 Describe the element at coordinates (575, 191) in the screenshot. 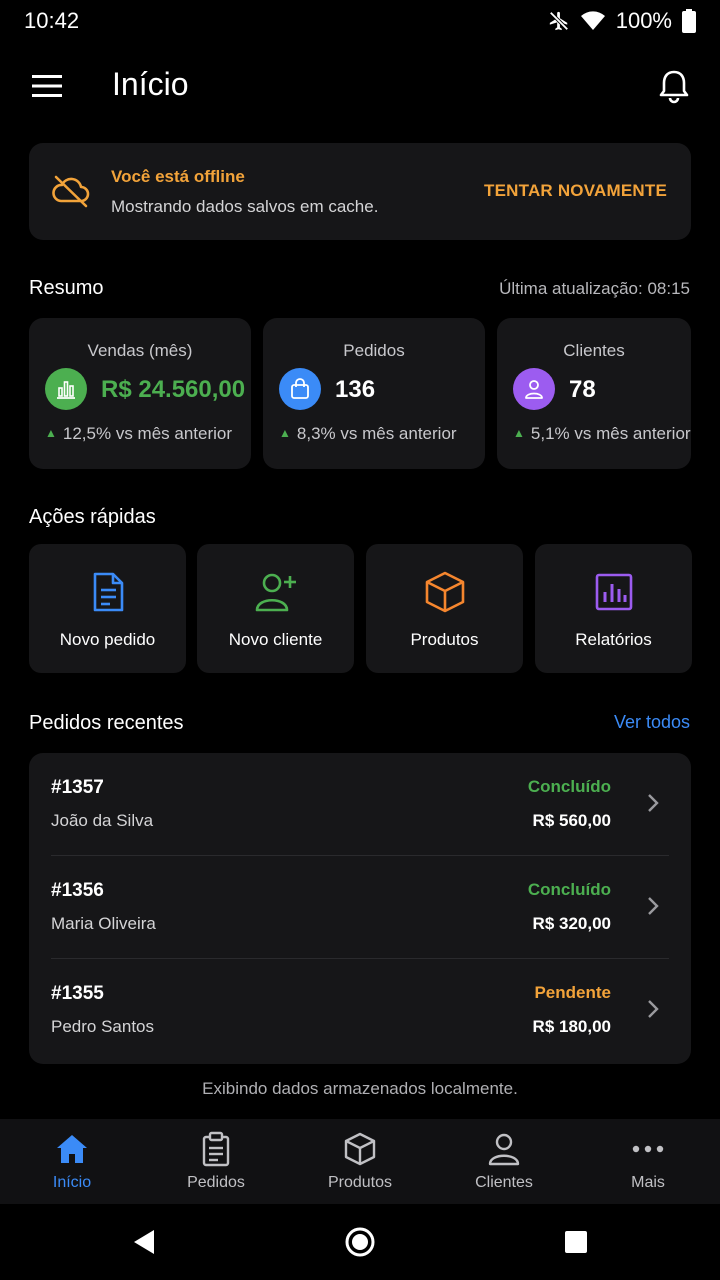

I see `retry-button: TENTAR NOVAMENTE` at that location.